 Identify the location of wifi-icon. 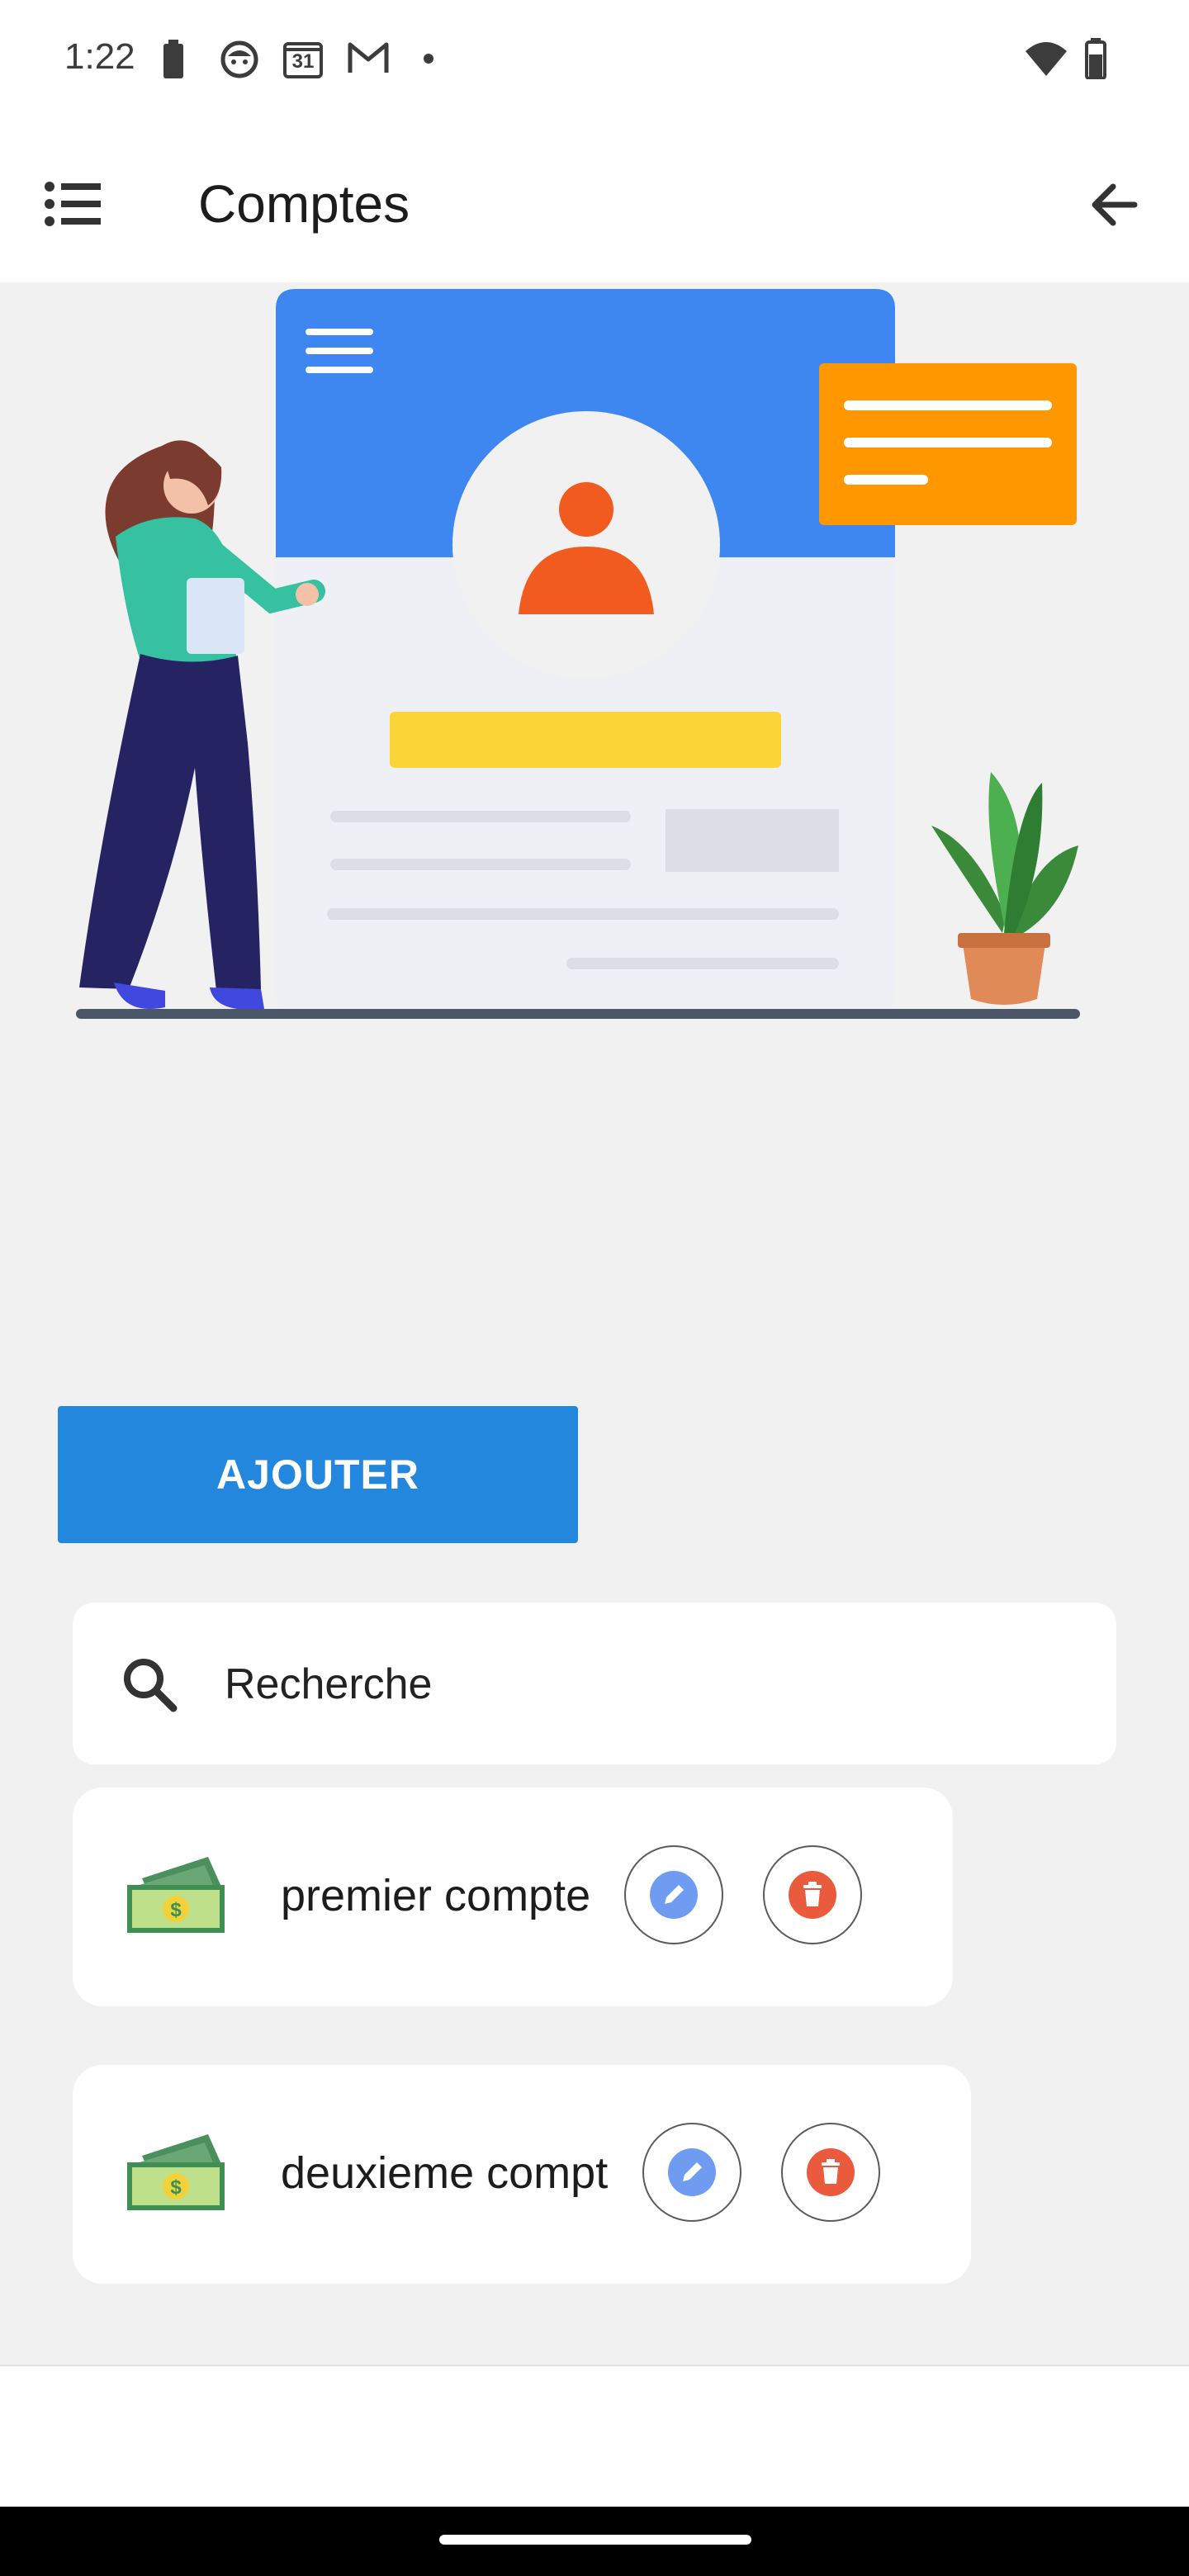
(1046, 59).